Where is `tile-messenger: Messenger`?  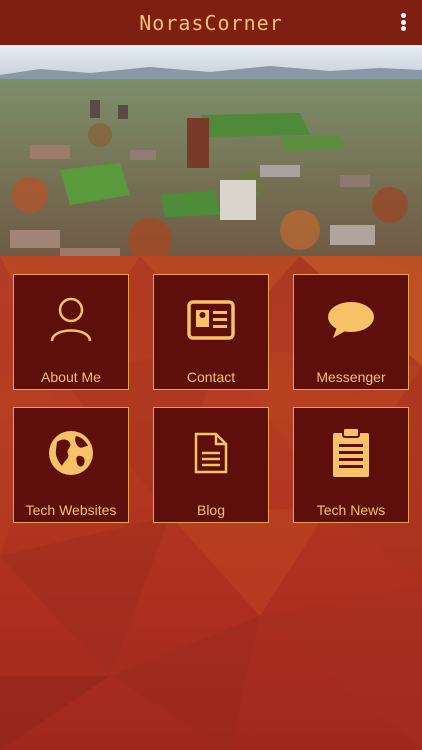
tile-messenger: Messenger is located at coordinates (351, 332).